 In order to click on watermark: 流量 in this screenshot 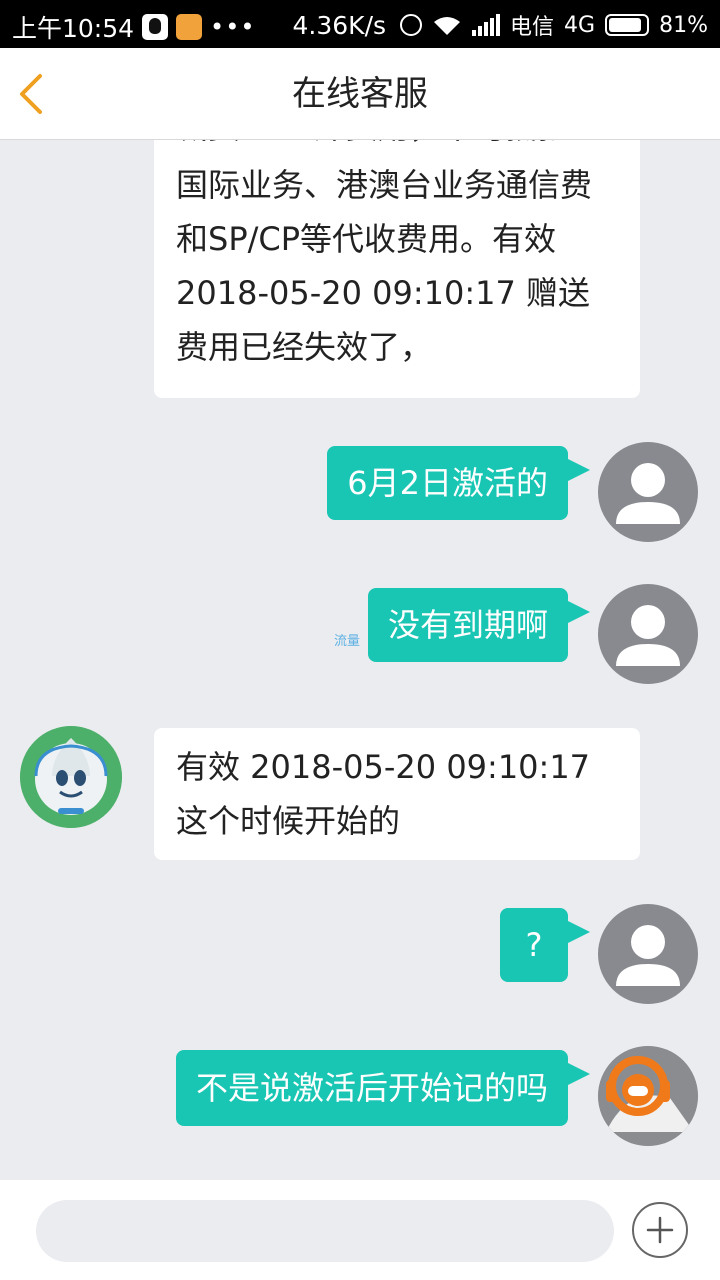, I will do `click(347, 641)`.